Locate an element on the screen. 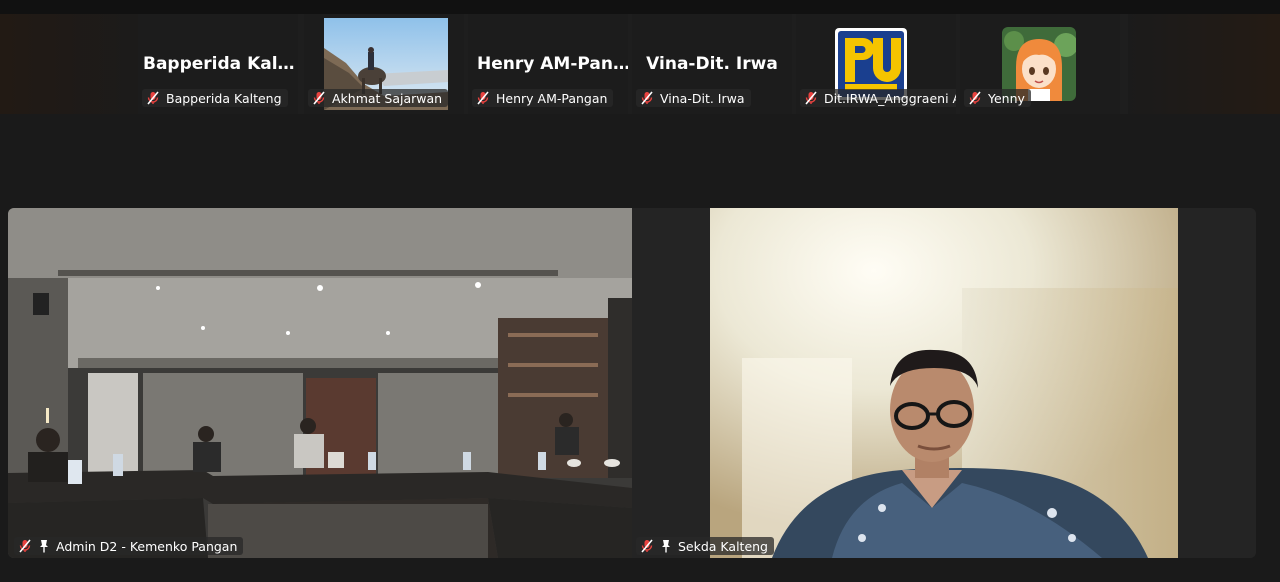 Image resolution: width=1280 pixels, height=582 pixels. participant-name: Yenny is located at coordinates (1006, 98).